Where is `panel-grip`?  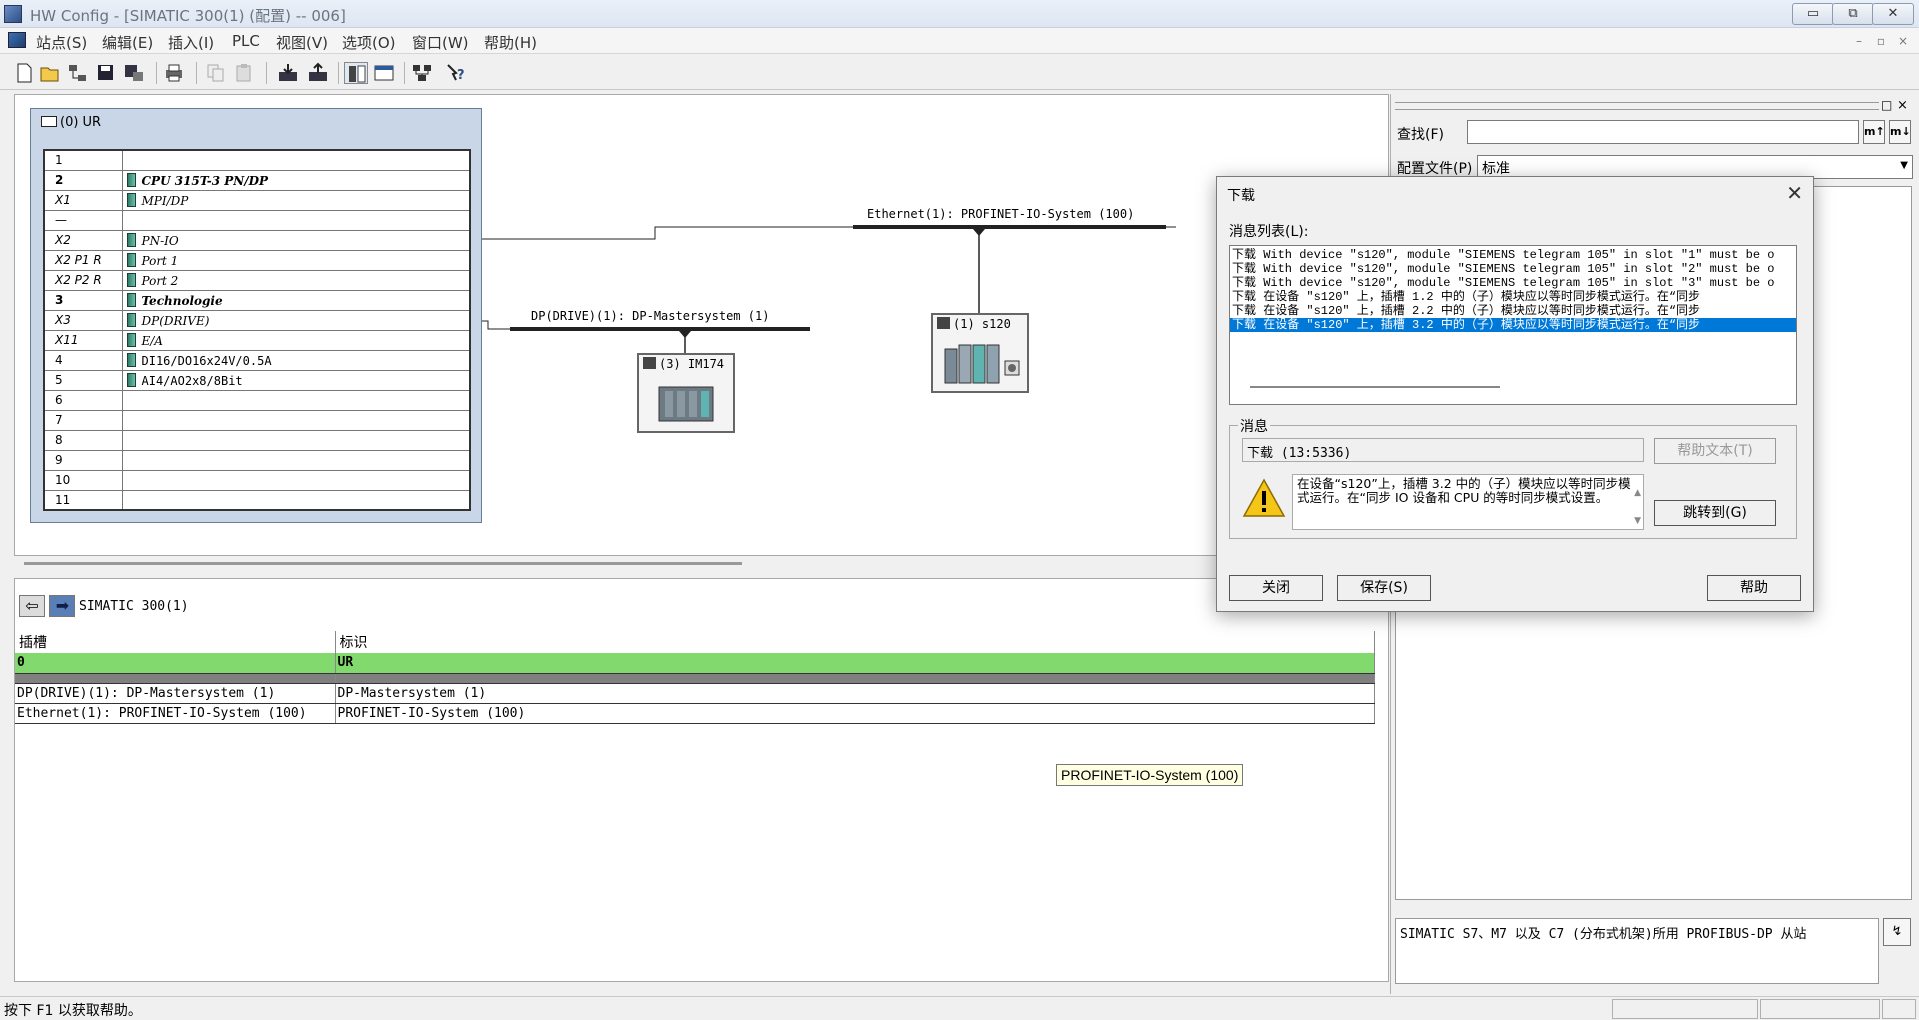 panel-grip is located at coordinates (1637, 106).